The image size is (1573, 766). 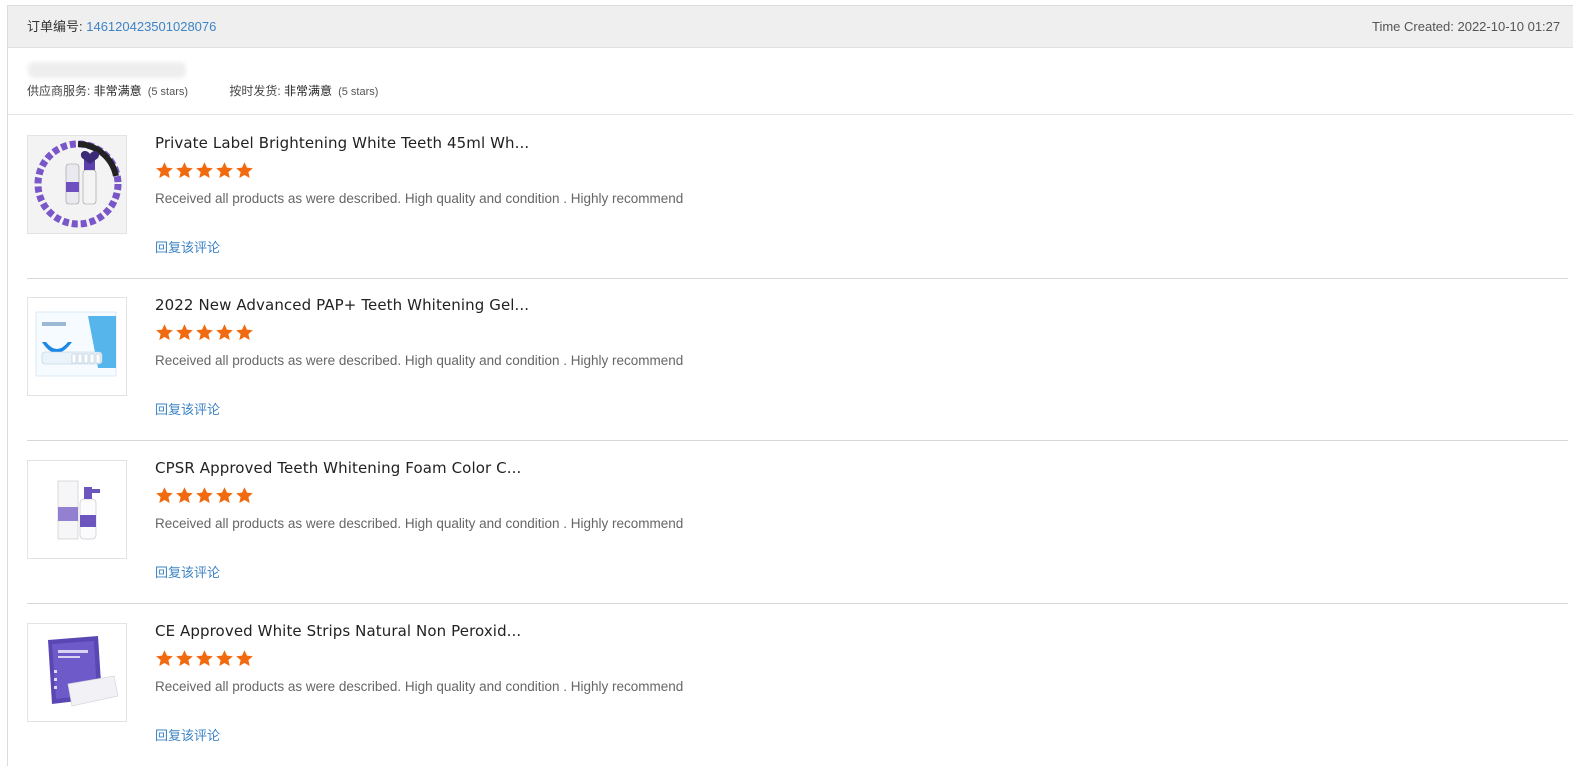 What do you see at coordinates (1466, 26) in the screenshot?
I see `time-created: Time Created: 2022-10-10 01:27` at bounding box center [1466, 26].